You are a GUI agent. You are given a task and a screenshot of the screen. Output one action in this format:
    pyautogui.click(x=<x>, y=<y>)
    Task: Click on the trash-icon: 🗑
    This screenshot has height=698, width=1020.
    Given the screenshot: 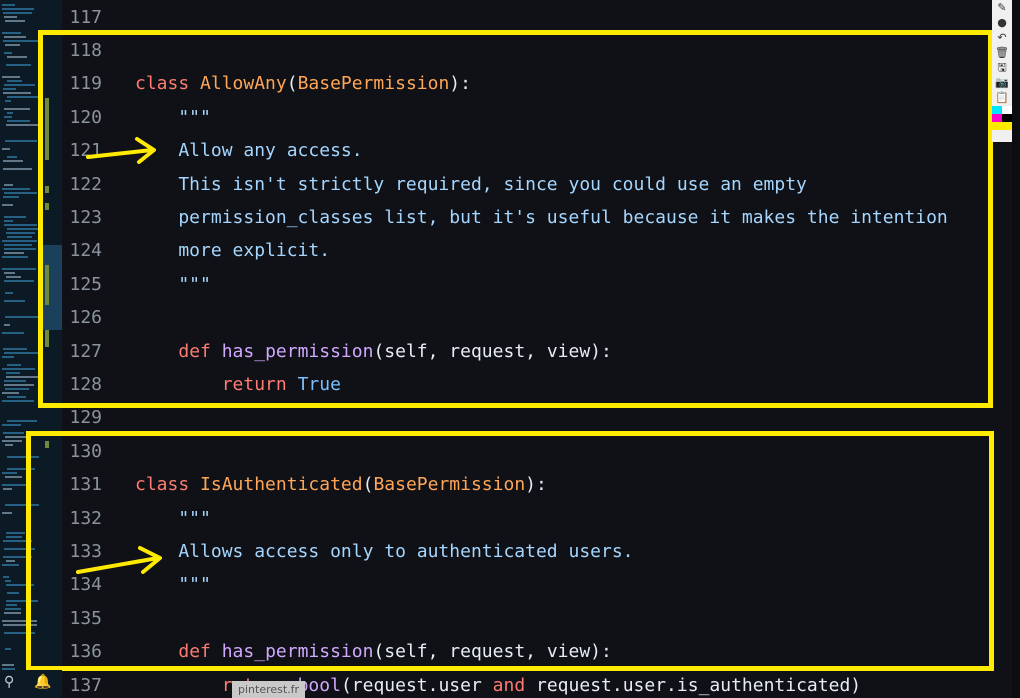 What is the action you would take?
    pyautogui.click(x=1002, y=52)
    